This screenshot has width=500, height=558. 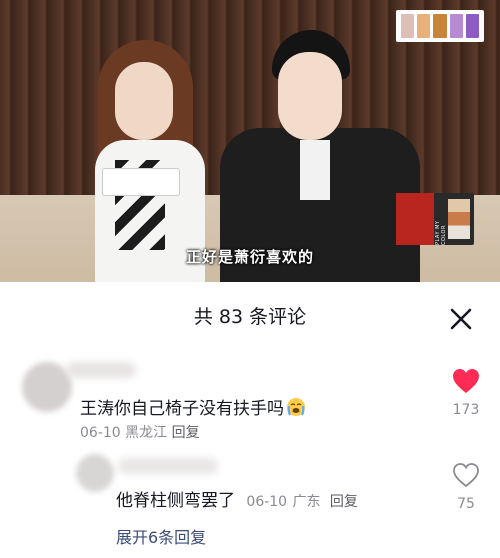 I want to click on video-subtitle: 正好是萧衍喜欢的, so click(x=249, y=257).